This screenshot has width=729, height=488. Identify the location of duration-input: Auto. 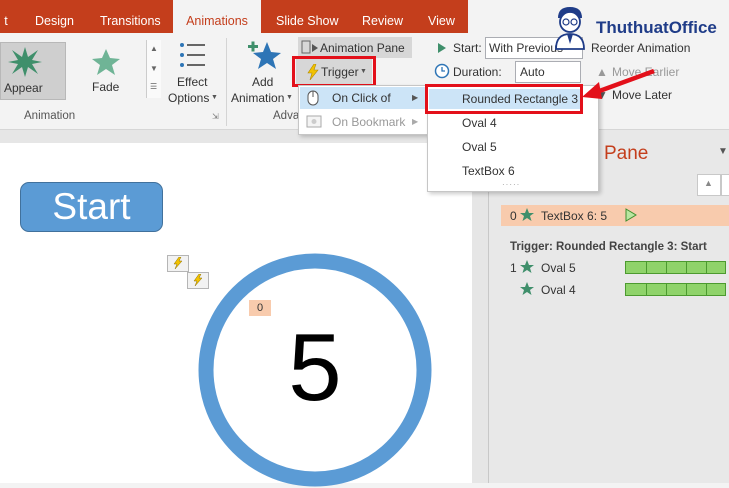
(548, 72).